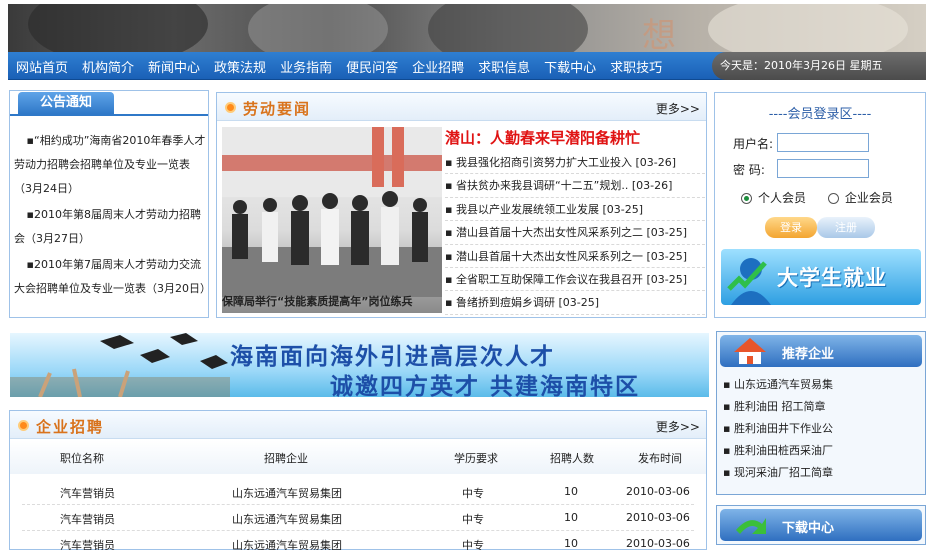 Image resolution: width=933 pixels, height=550 pixels. Describe the element at coordinates (527, 302) in the screenshot. I see `news-link: 鲁绪挢到痘娟乡调研 [03-25]` at that location.